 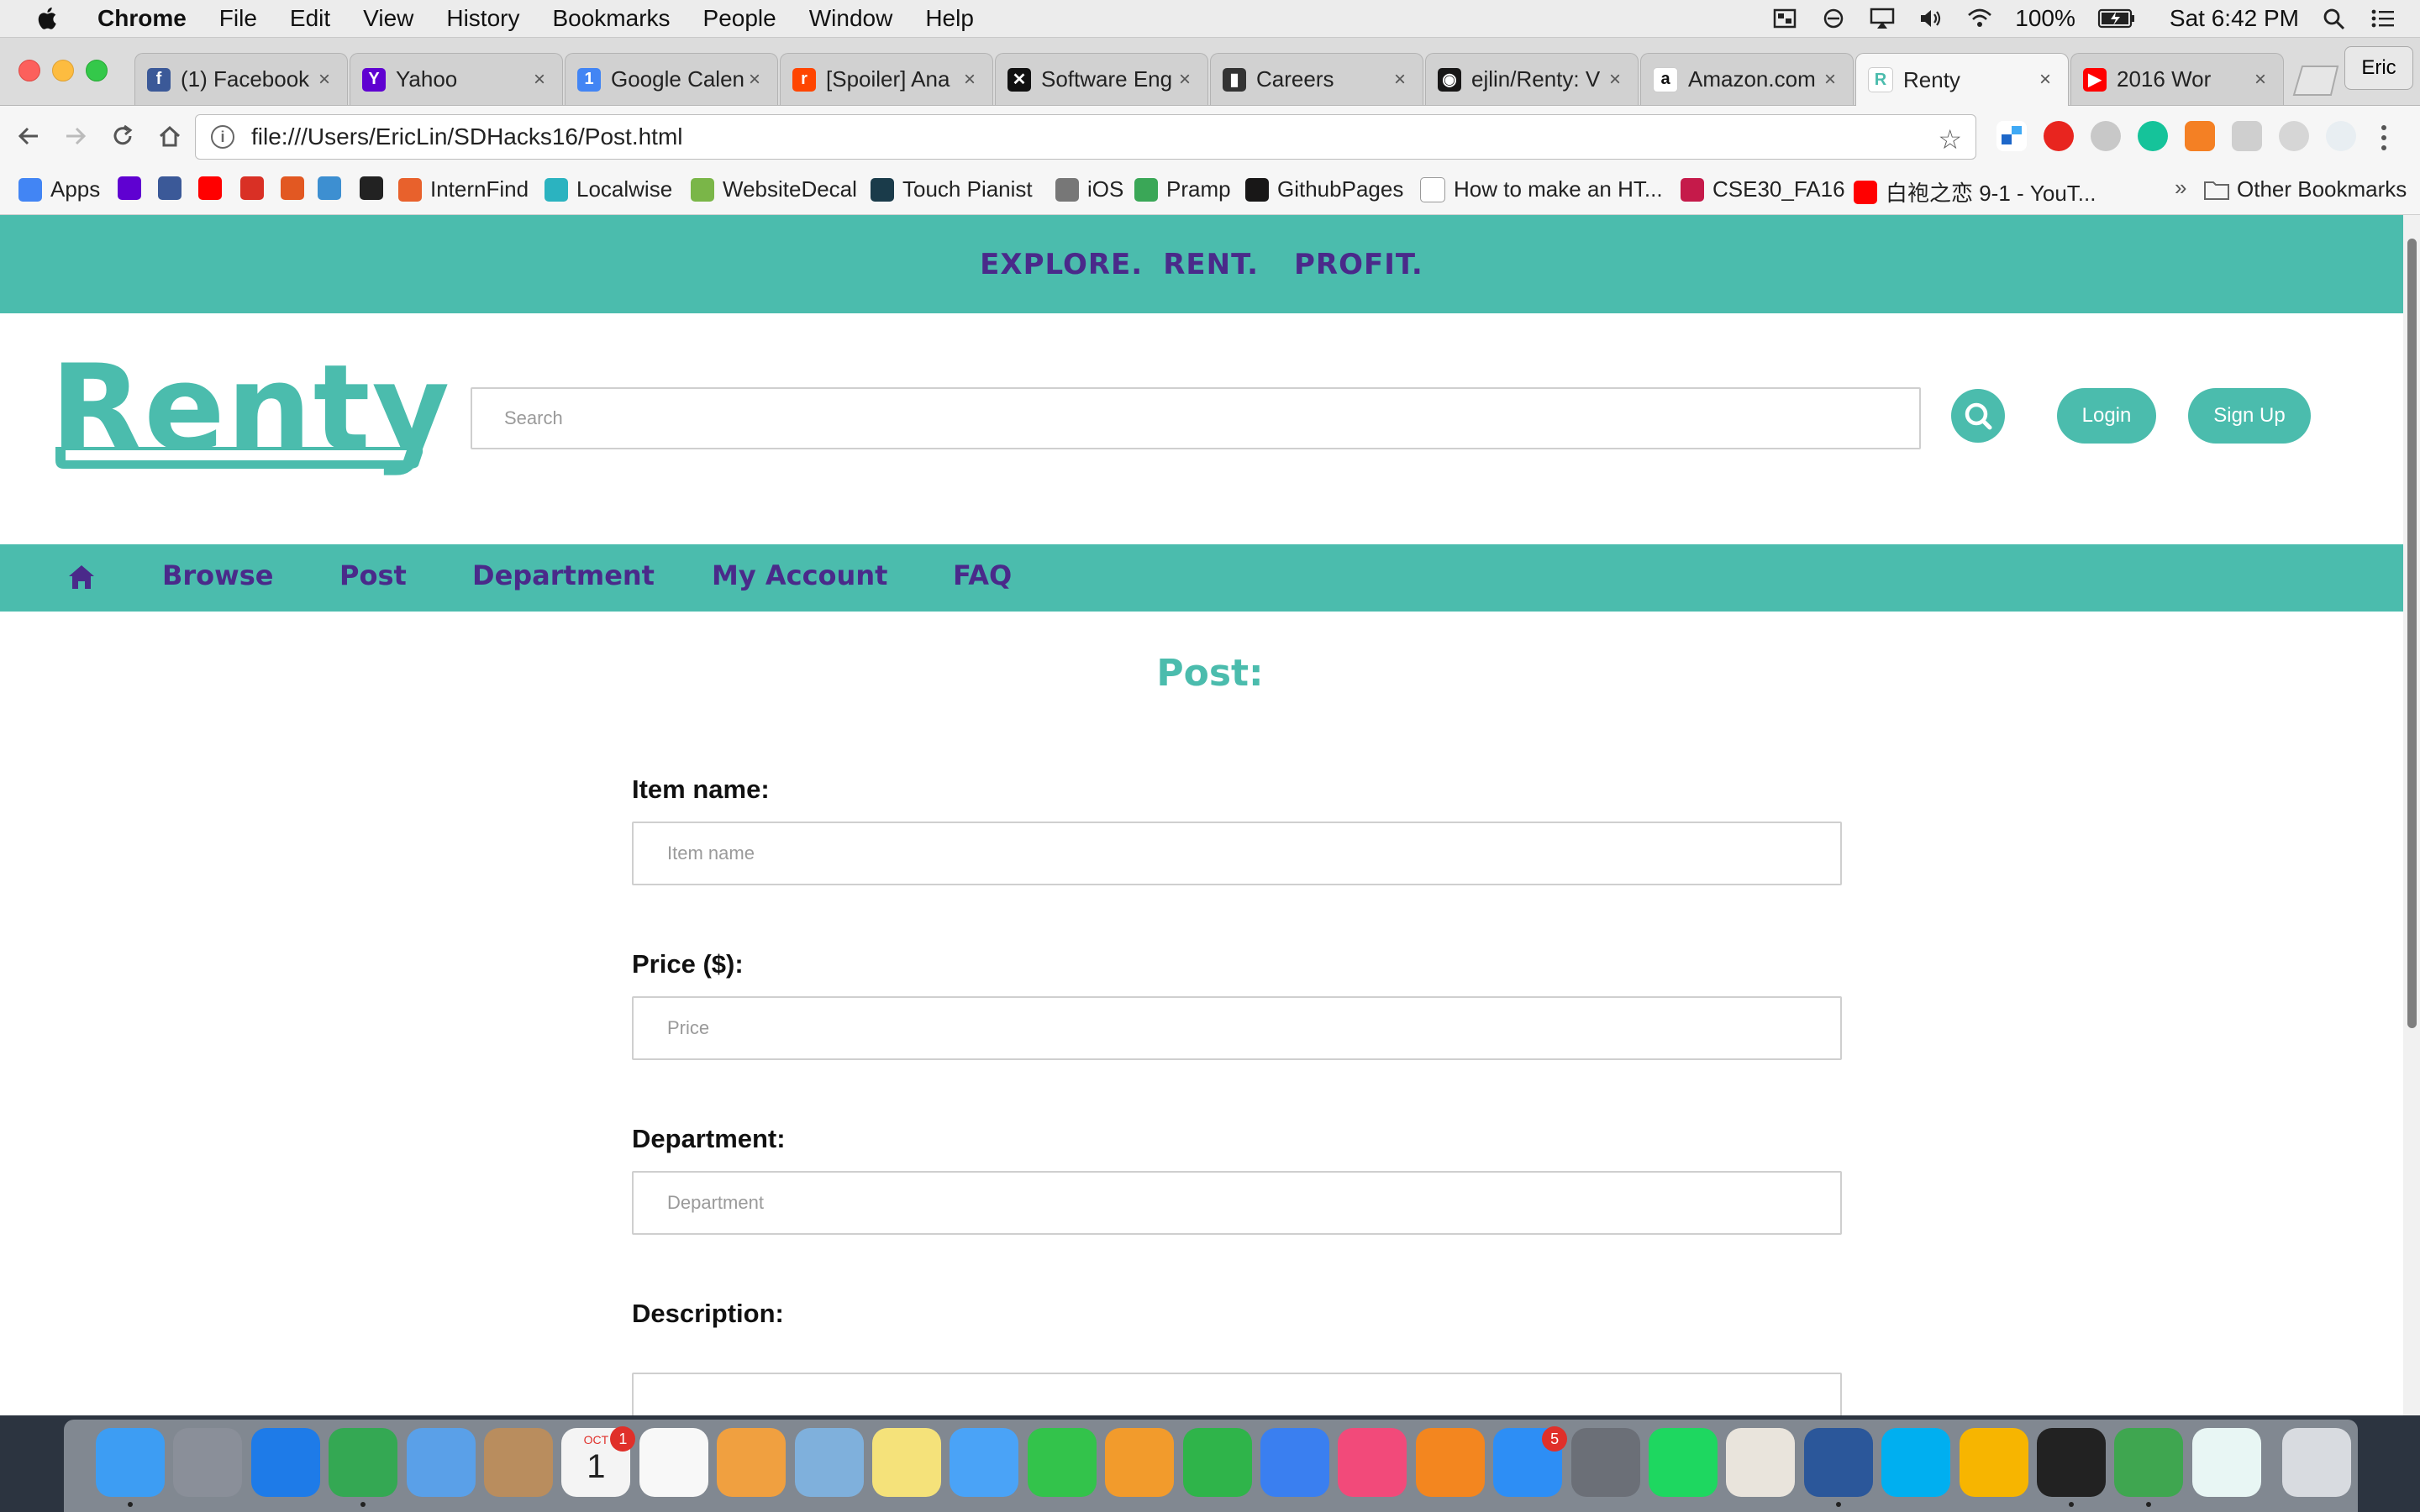 I want to click on item-name-input, so click(x=1237, y=853).